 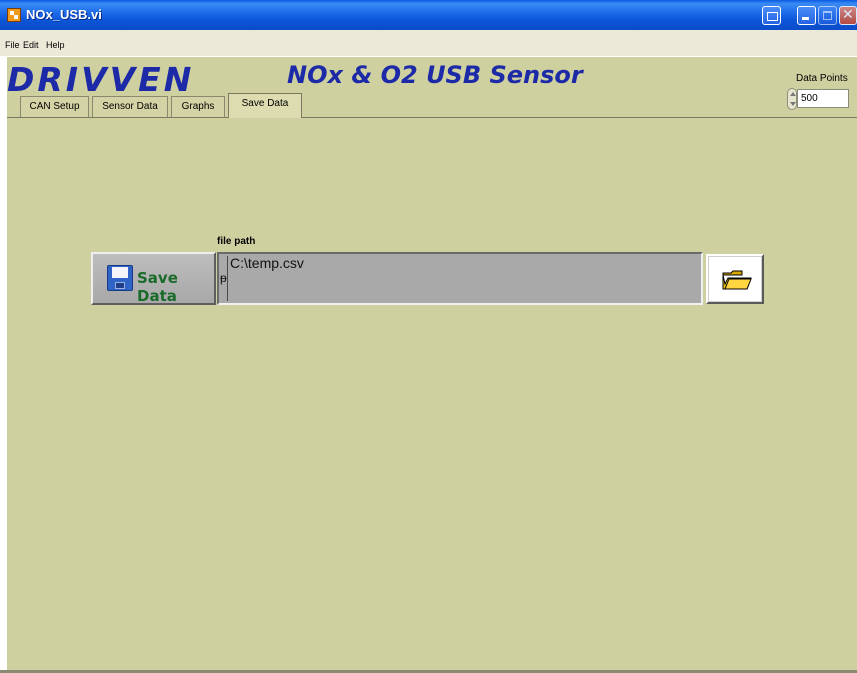 I want to click on data-points-label: Data Points, so click(x=822, y=78).